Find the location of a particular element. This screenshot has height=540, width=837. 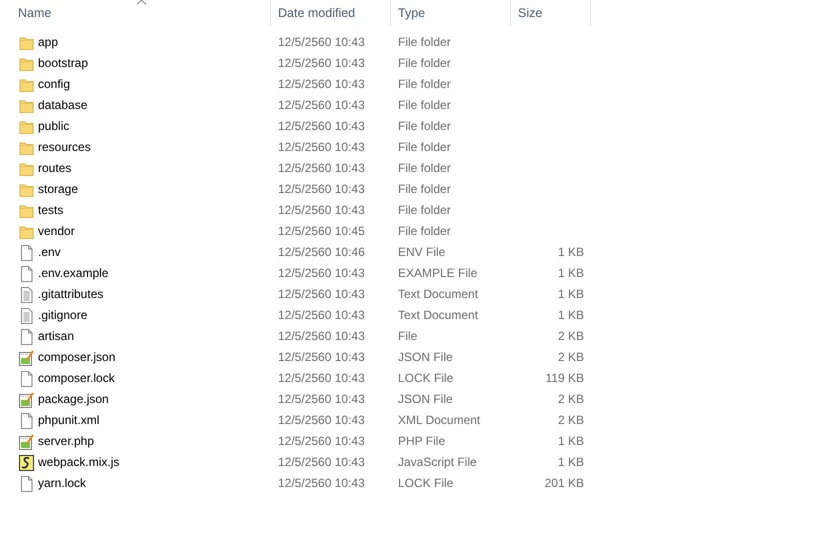

file-type: ENV File is located at coordinates (422, 252).